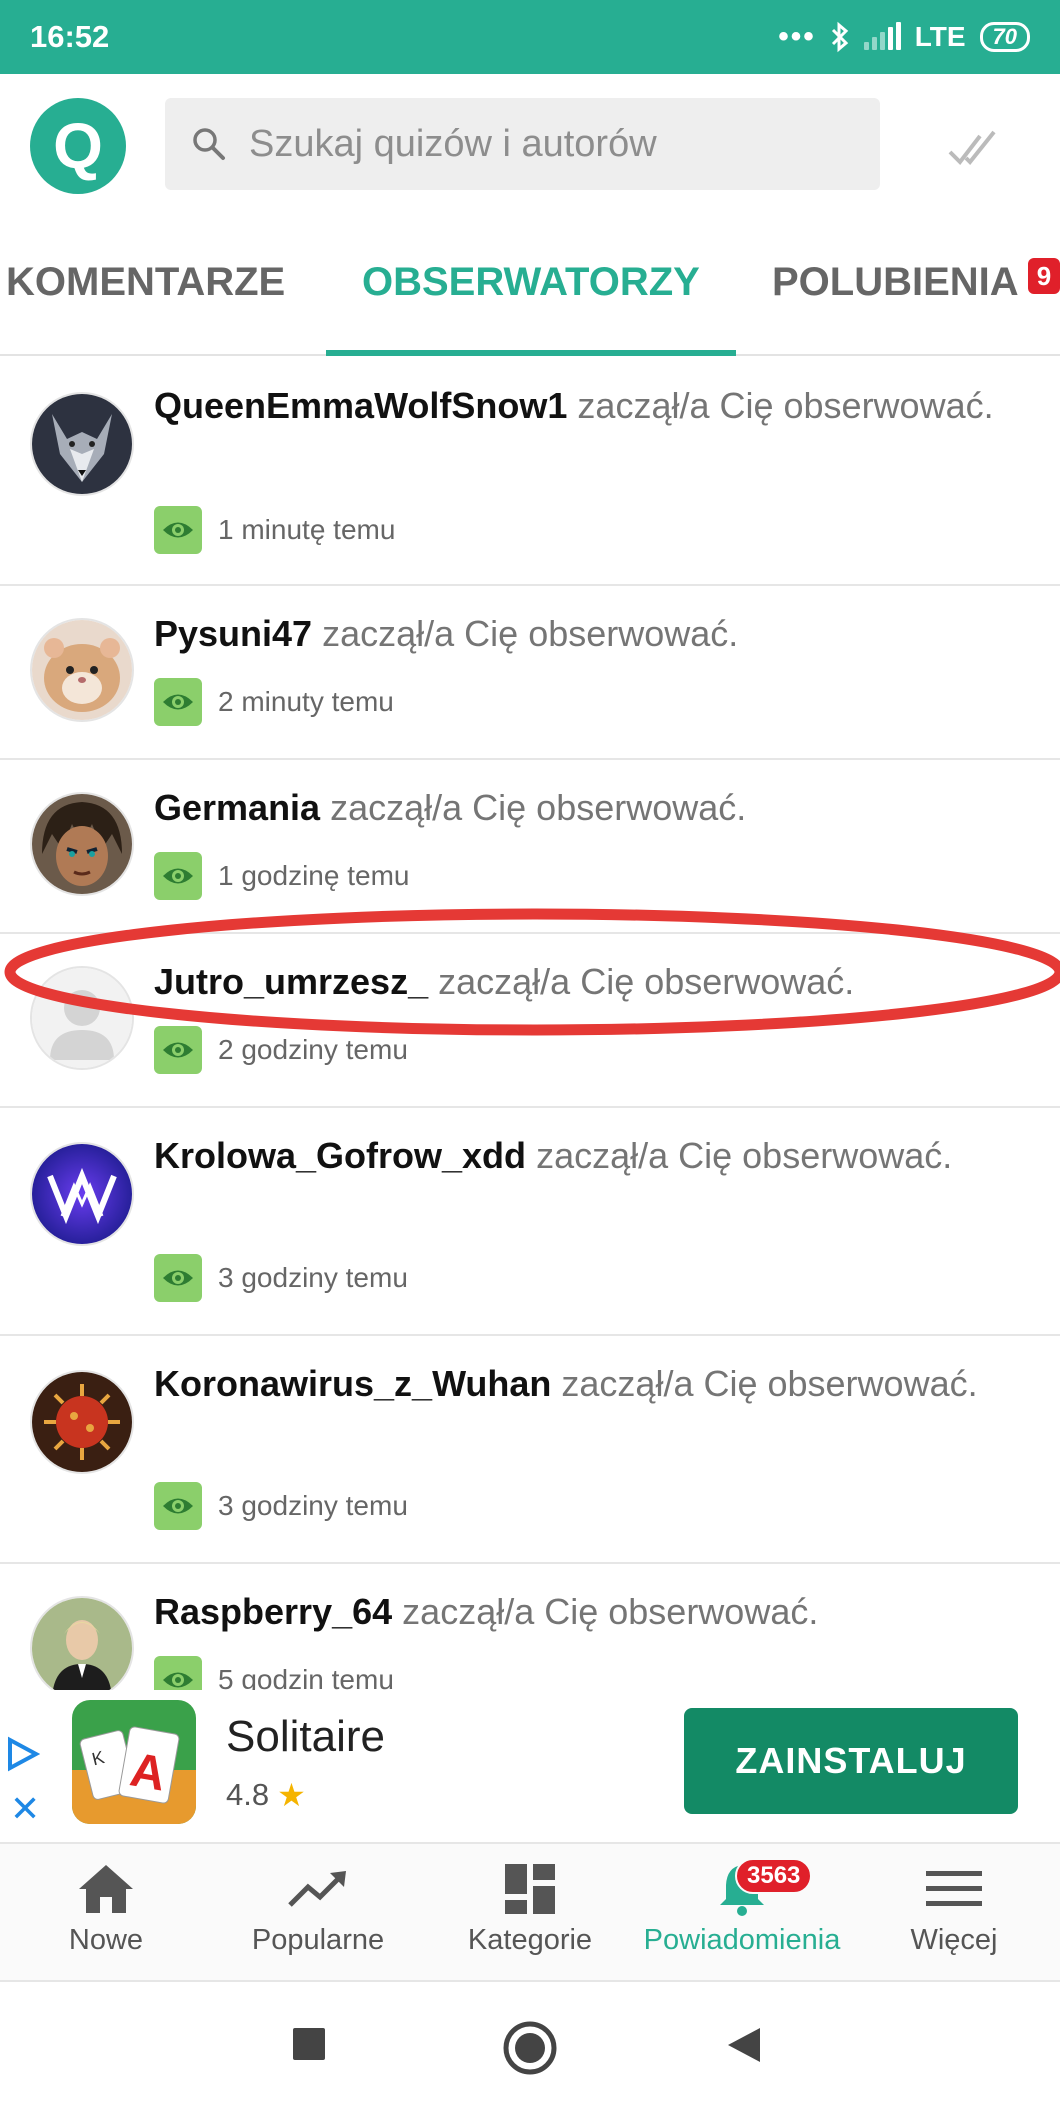 This screenshot has height=2120, width=1060. I want to click on ad-rating-value: 4.8, so click(248, 1794).